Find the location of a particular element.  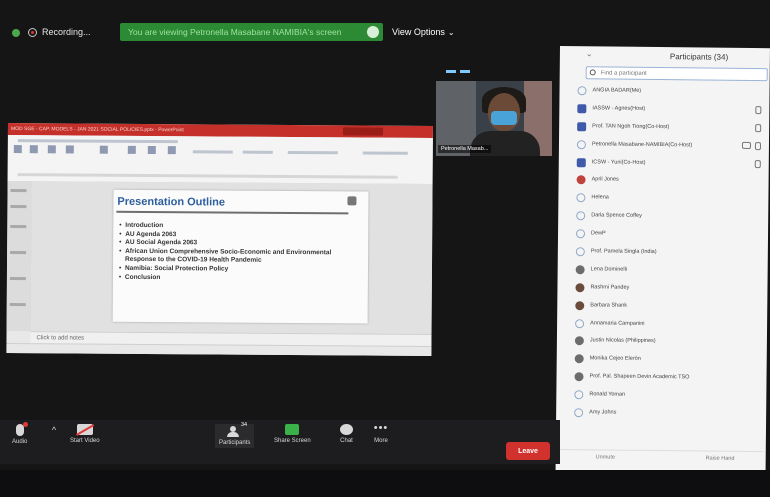

participant-row: Prof. Pamela Singla (India) is located at coordinates (671, 253).